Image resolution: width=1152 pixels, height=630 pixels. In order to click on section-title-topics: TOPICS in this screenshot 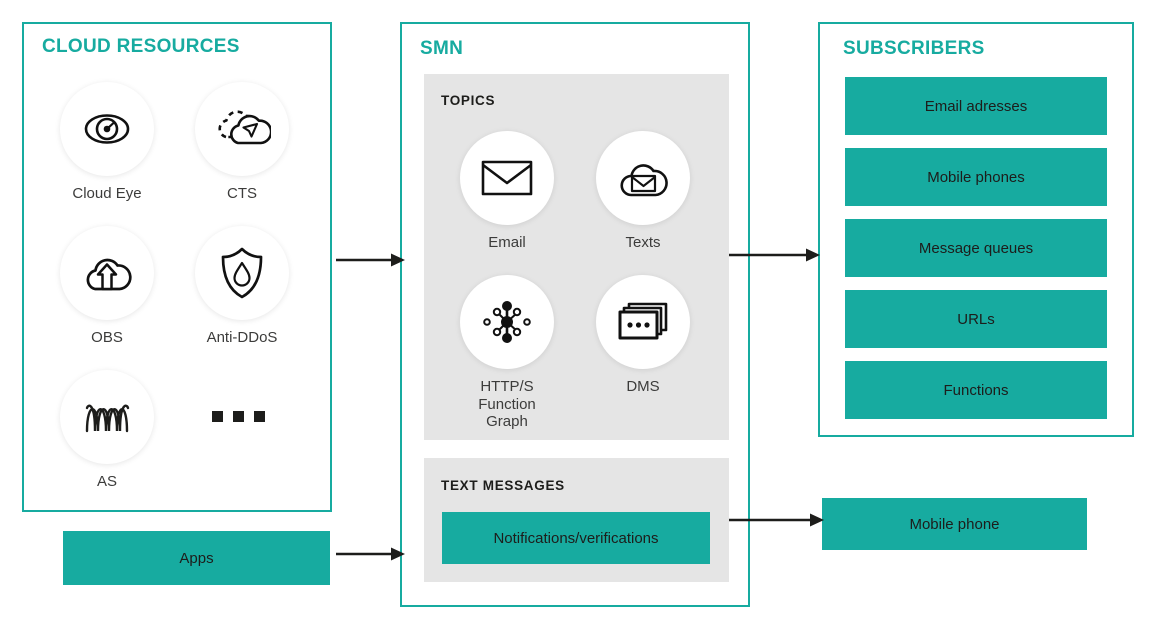, I will do `click(468, 100)`.